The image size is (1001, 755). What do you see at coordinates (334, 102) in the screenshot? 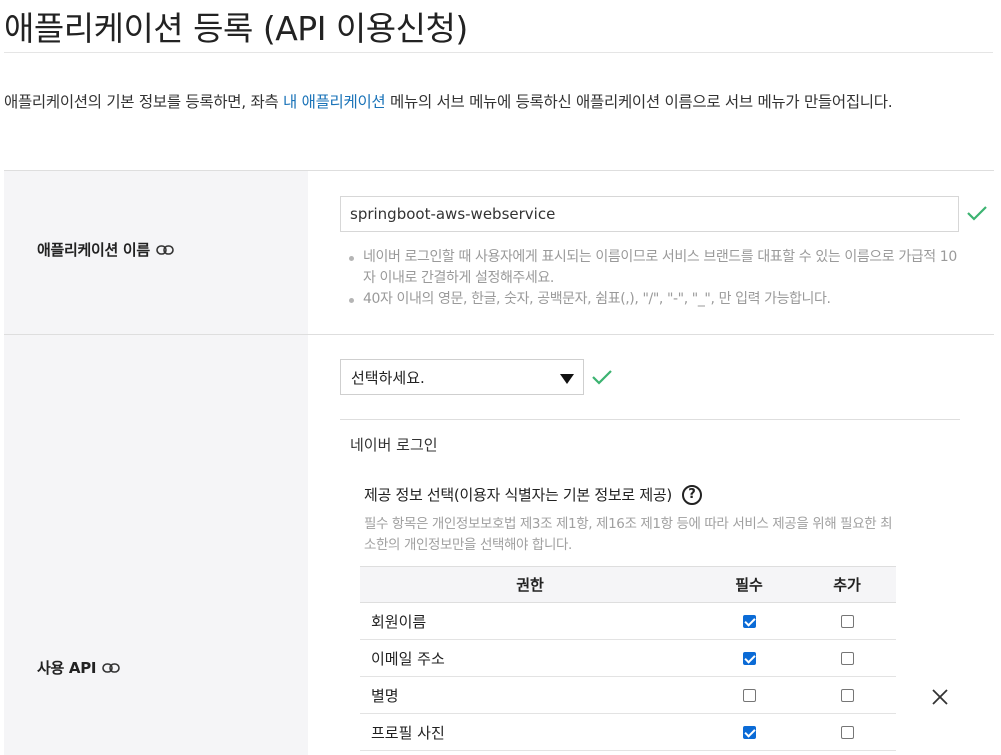
I see `my-applications-link: 내 애플리케이션` at bounding box center [334, 102].